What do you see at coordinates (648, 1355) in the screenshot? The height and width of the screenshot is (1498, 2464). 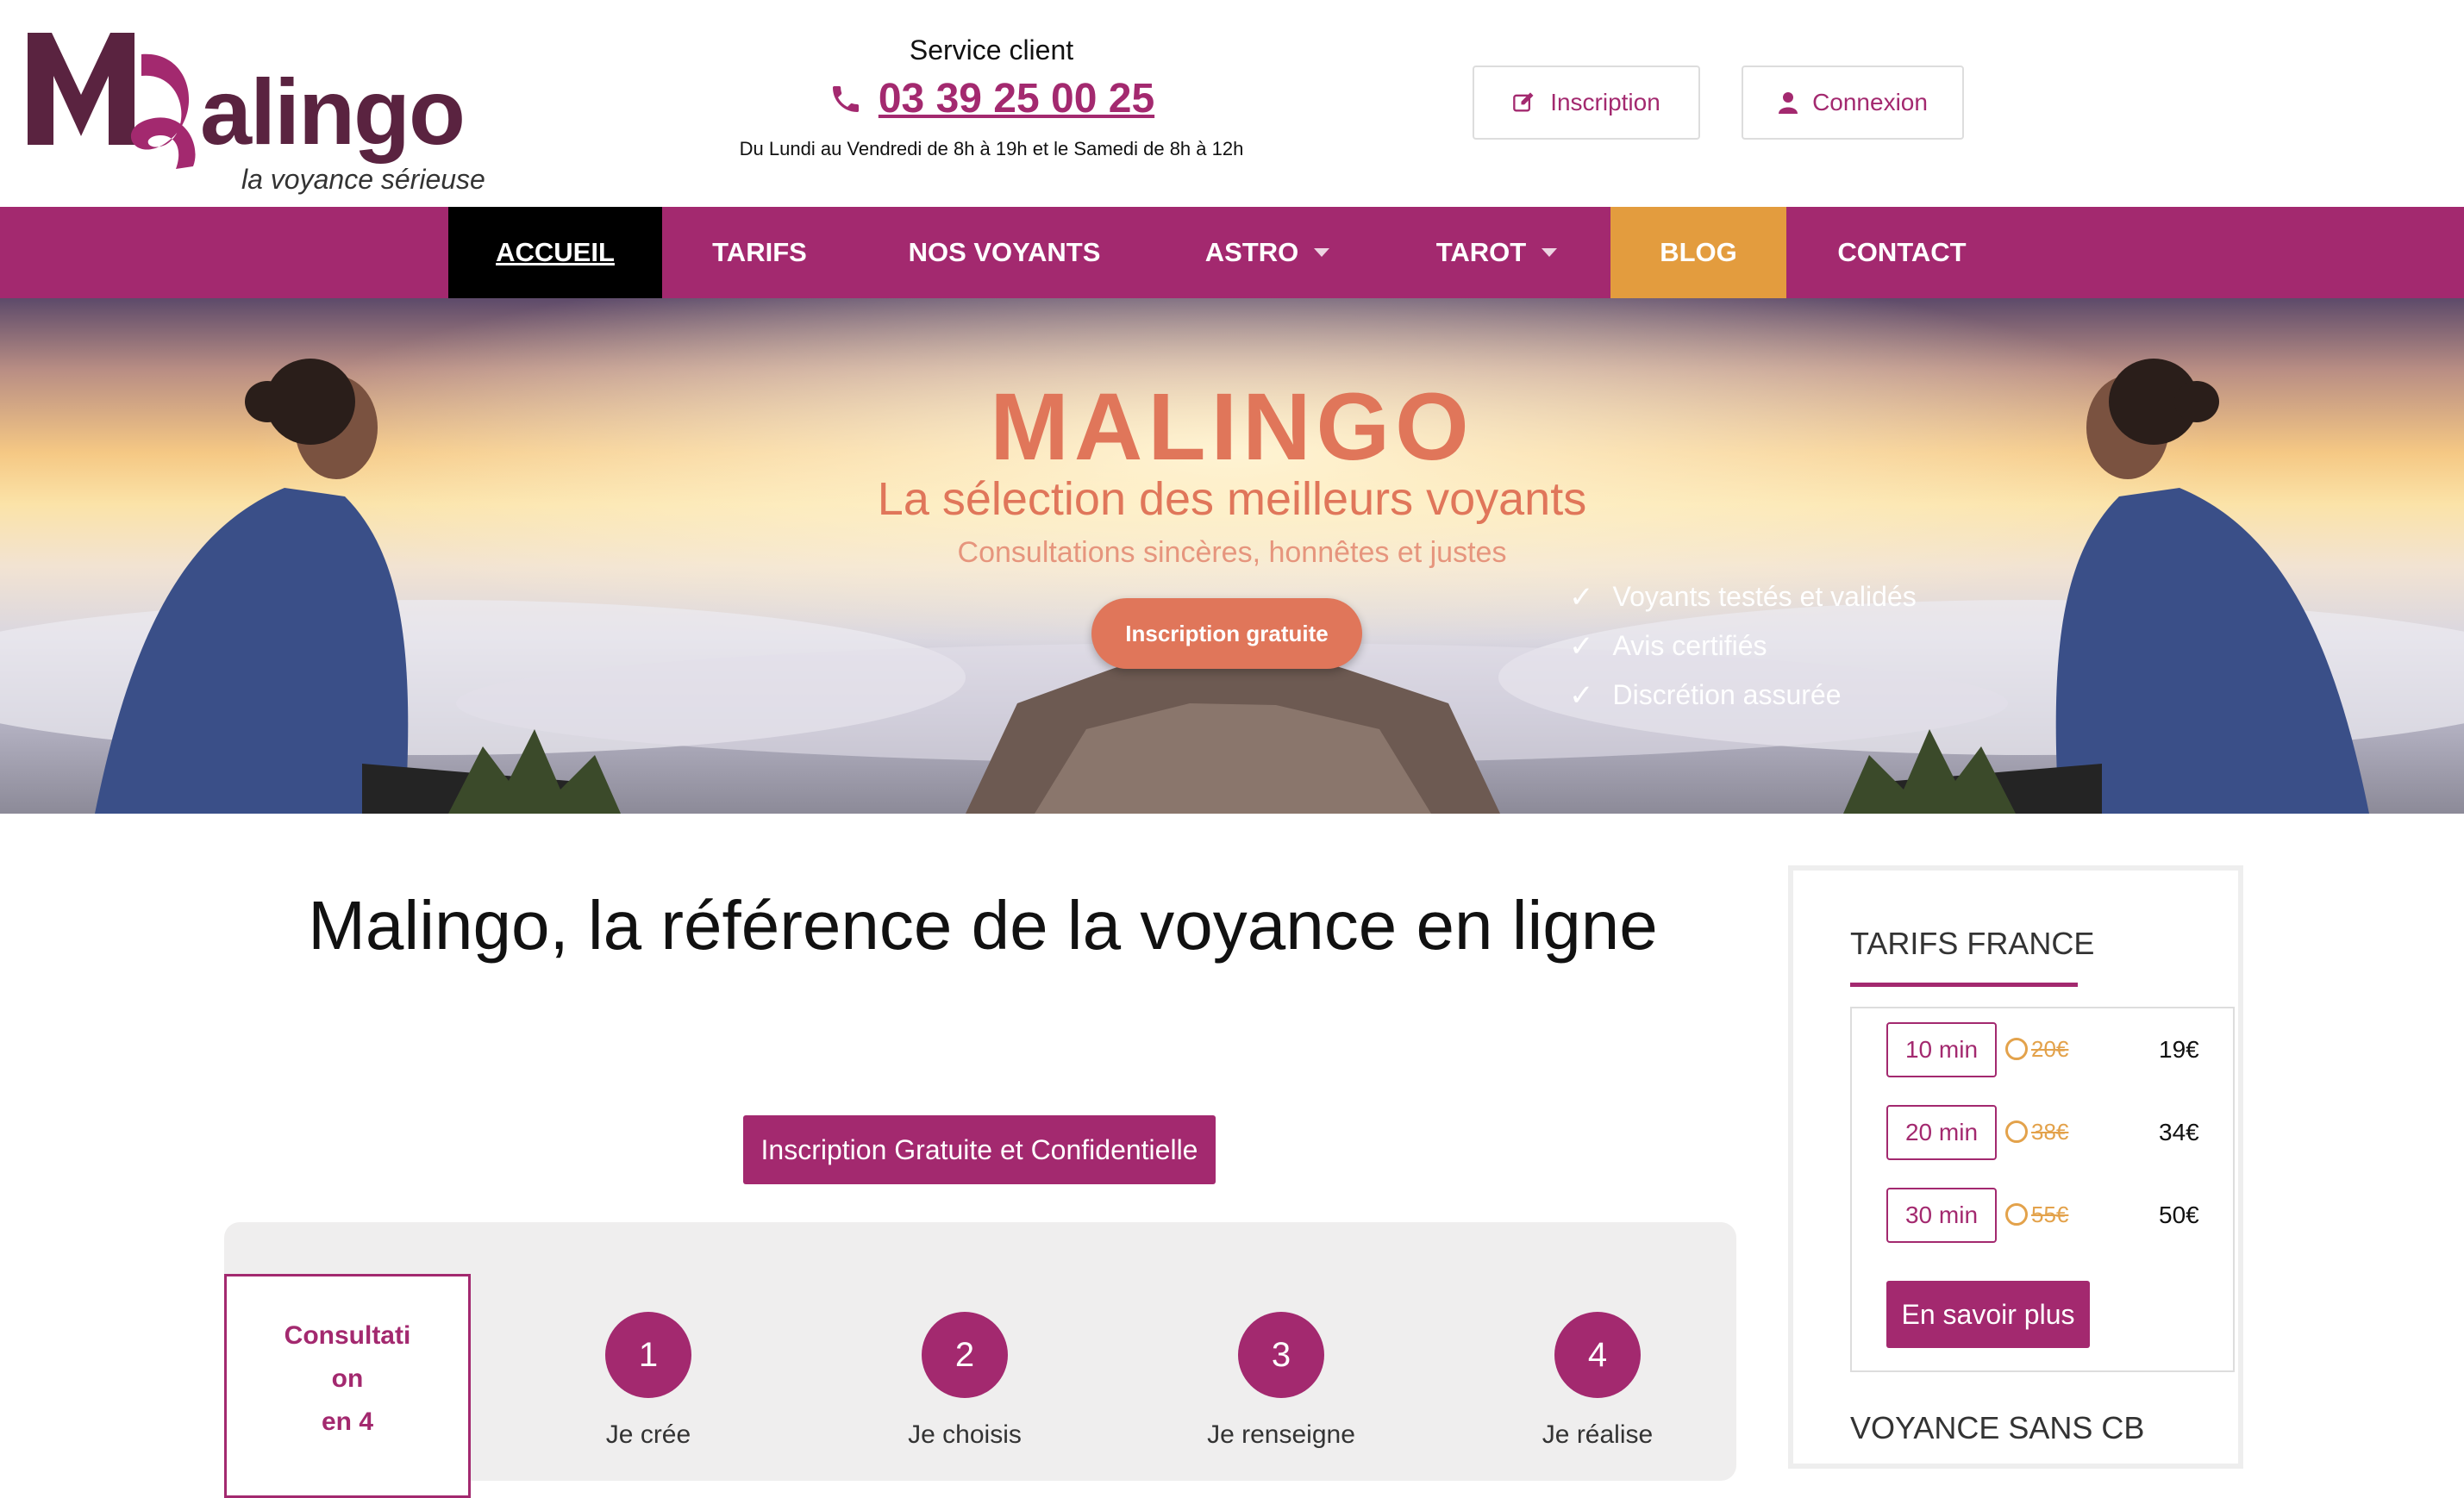 I see `step-number-1: 1` at bounding box center [648, 1355].